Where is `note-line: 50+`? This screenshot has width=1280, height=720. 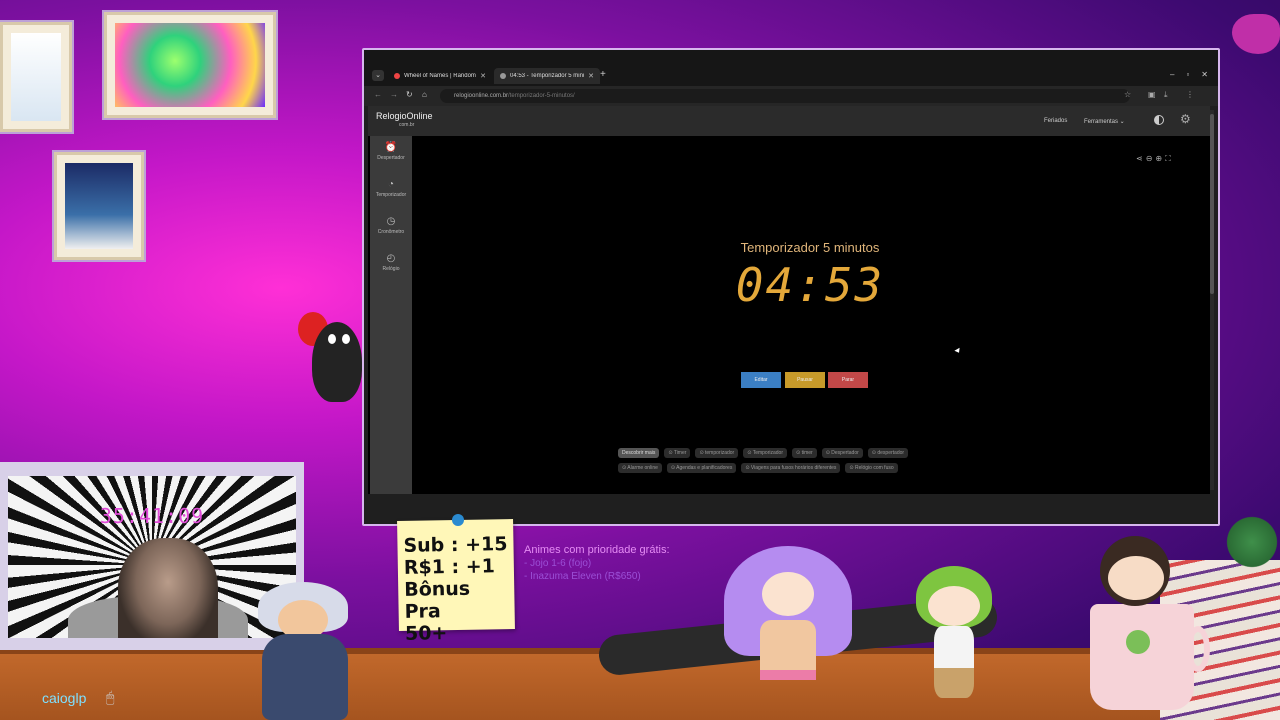
note-line: 50+ is located at coordinates (426, 633).